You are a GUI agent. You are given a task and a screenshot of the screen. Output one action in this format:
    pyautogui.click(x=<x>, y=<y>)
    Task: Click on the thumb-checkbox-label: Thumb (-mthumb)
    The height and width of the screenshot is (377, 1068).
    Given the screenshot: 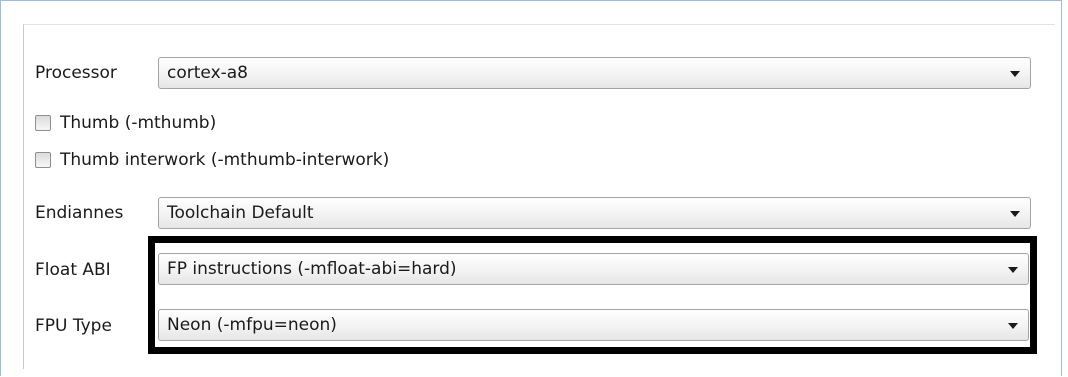 What is the action you would take?
    pyautogui.click(x=138, y=123)
    